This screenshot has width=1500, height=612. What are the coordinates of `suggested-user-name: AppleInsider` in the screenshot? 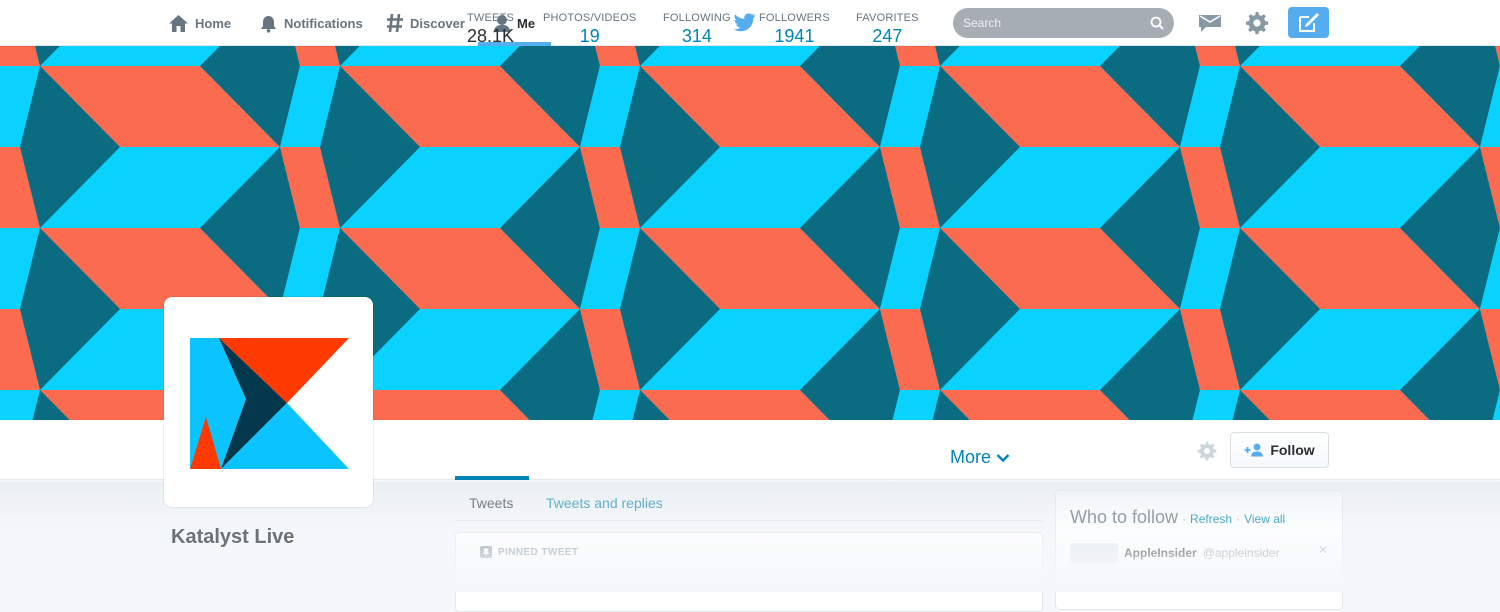 It's located at (1160, 553).